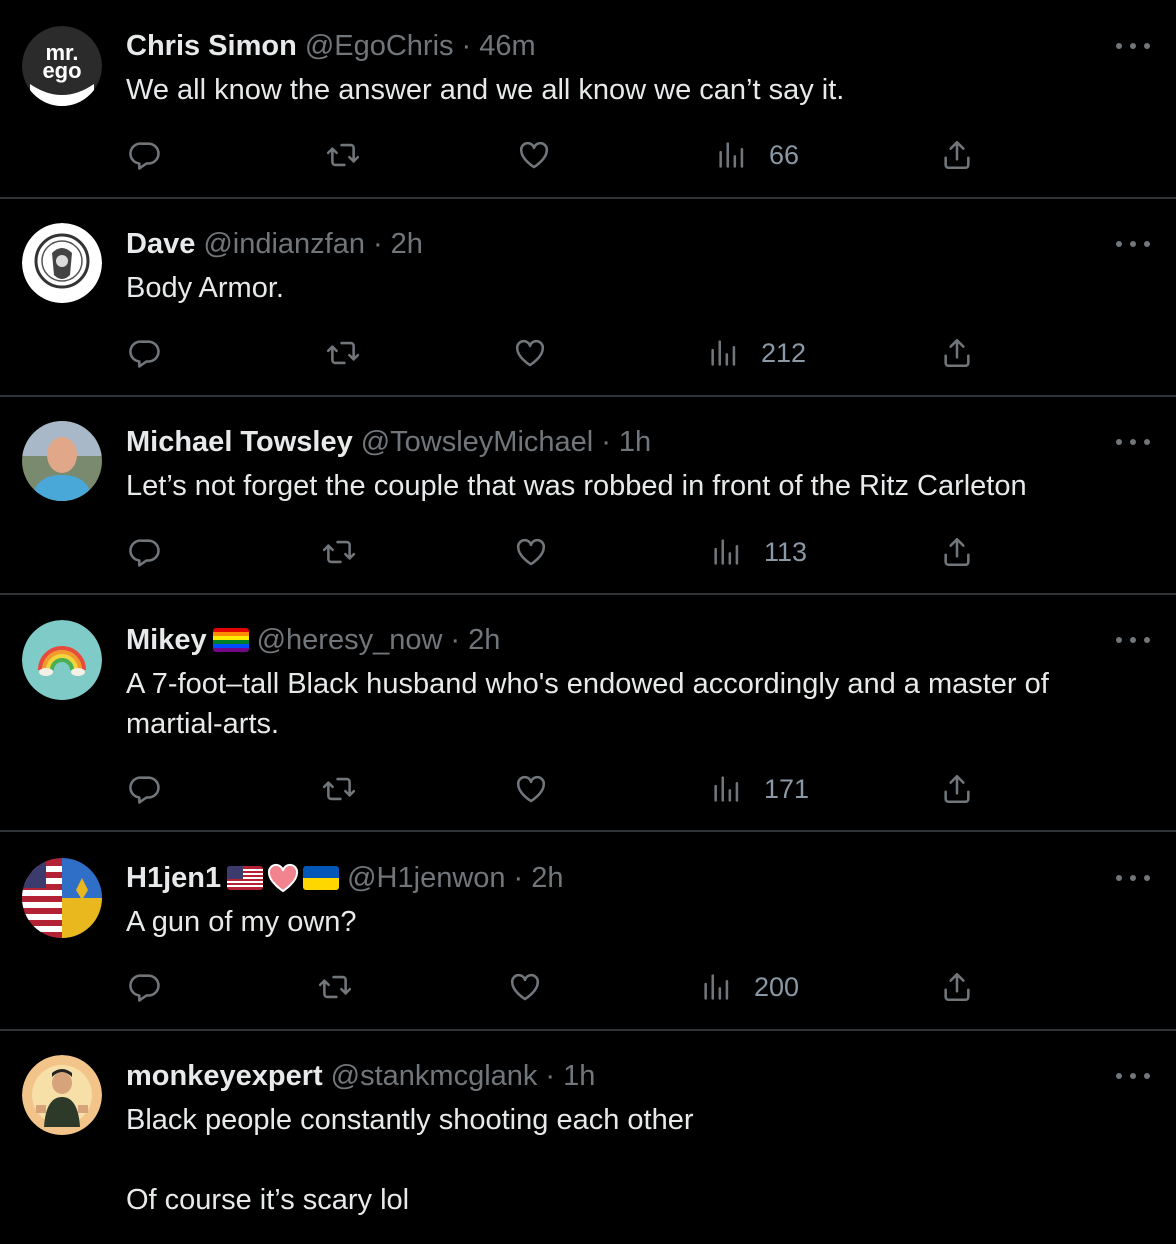  I want to click on user-handle: @indianzfan, so click(284, 244).